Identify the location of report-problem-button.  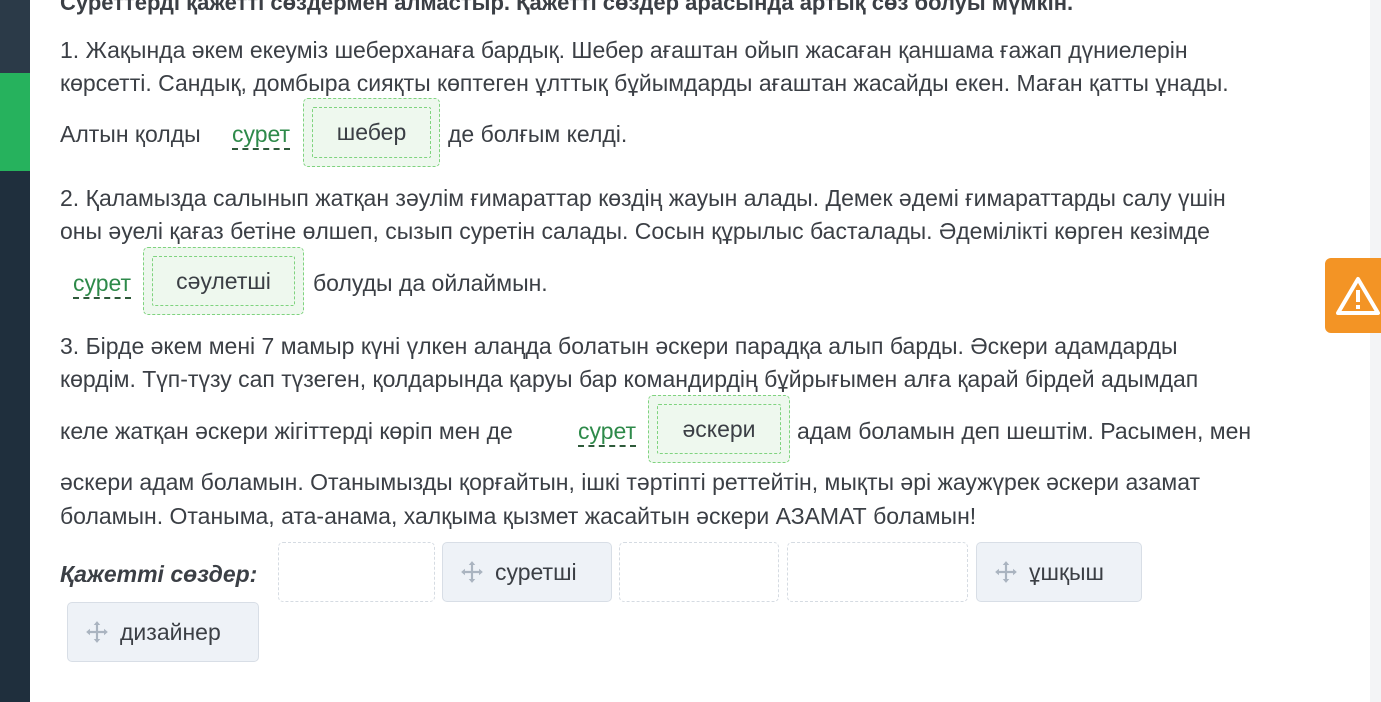
(1353, 295).